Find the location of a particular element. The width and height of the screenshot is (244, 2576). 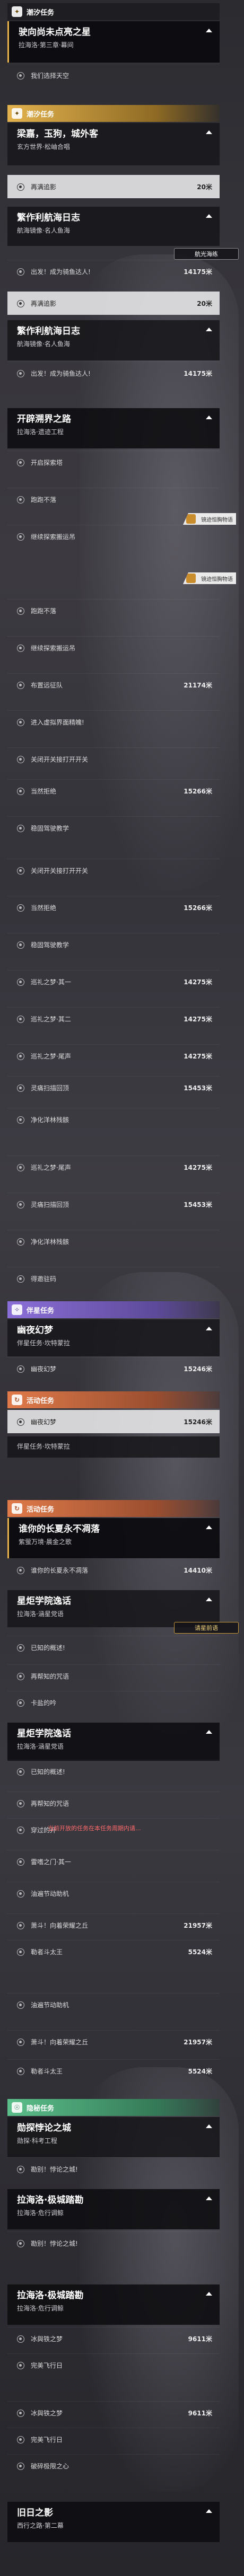

objective-text: 完美飞行日 is located at coordinates (47, 2365).